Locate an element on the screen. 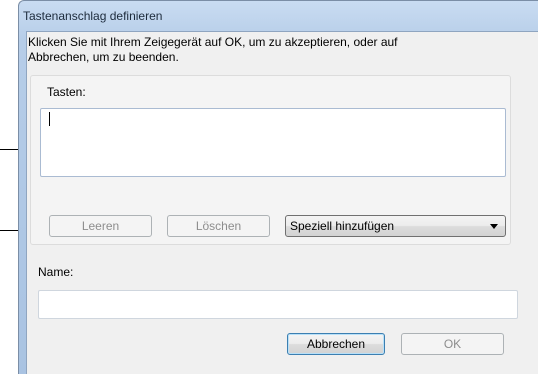 Image resolution: width=538 pixels, height=374 pixels. cancel-button: Abbrechen is located at coordinates (336, 344).